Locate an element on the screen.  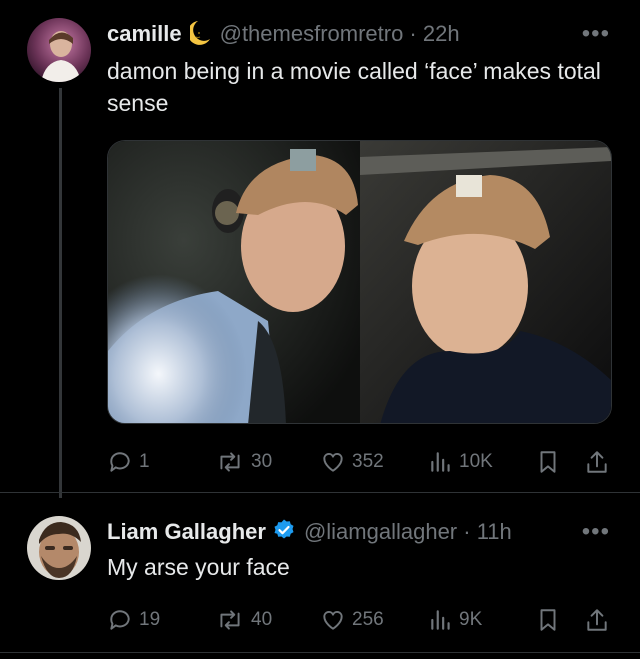
author-handle-time: @themesfromretro · 22h is located at coordinates (340, 34).